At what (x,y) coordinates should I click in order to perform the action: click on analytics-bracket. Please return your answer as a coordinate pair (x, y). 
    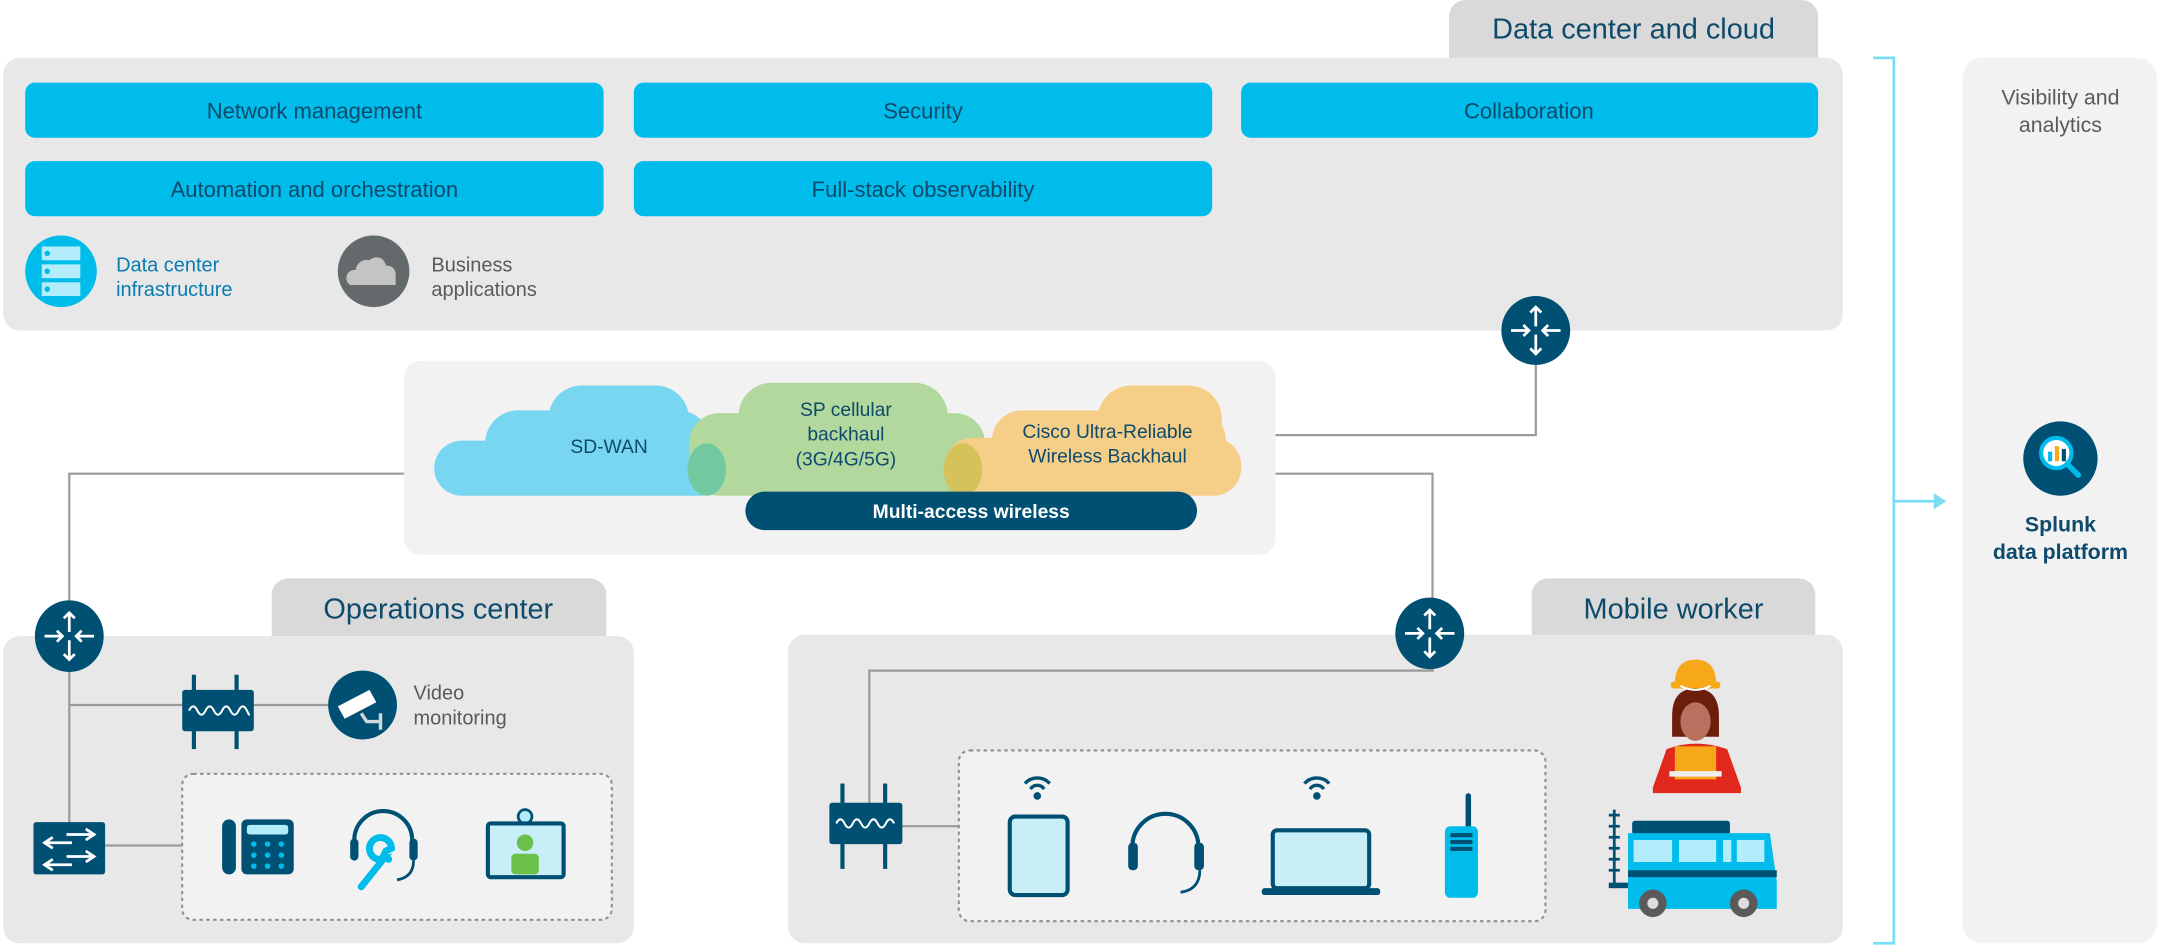
    Looking at the image, I should click on (1910, 500).